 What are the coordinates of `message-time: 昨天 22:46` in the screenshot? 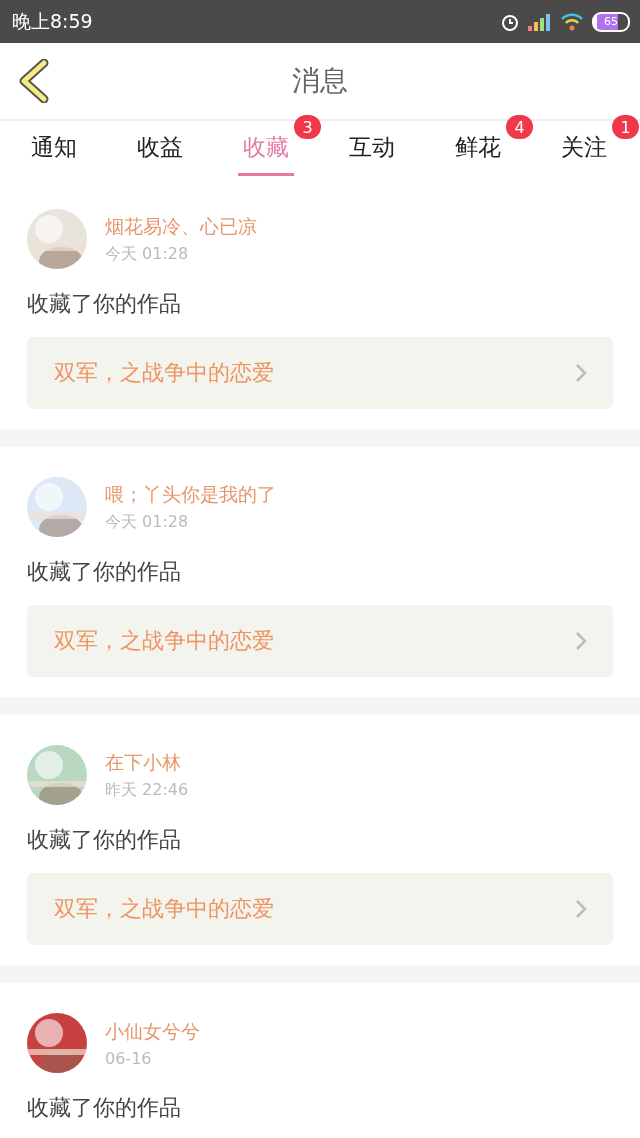 It's located at (147, 790).